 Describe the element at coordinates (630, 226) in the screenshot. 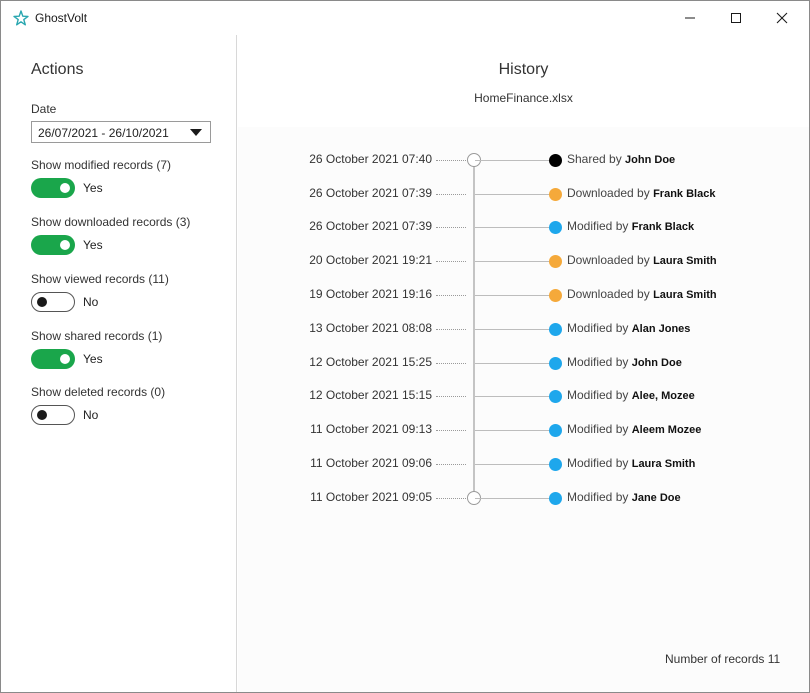

I see `event-description: Modified by Frank Black` at that location.